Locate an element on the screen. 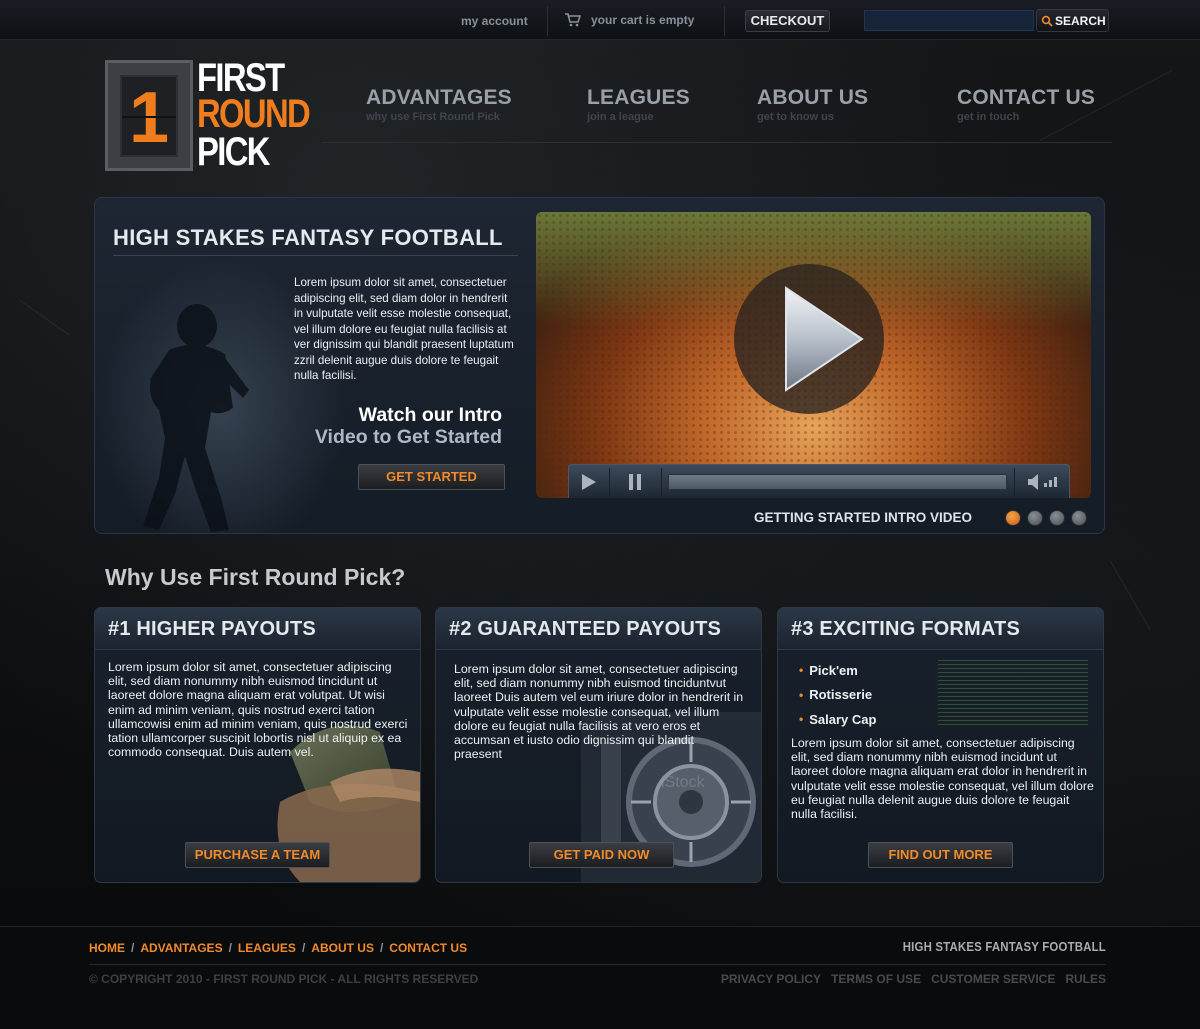 Image resolution: width=1200 pixels, height=1029 pixels. nav-item-contact-us: CONTACT US get in touch is located at coordinates (1026, 104).